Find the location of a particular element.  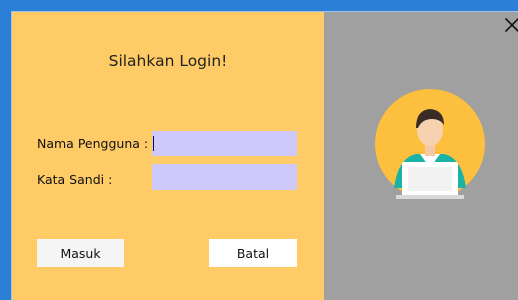

username-input is located at coordinates (224, 143).